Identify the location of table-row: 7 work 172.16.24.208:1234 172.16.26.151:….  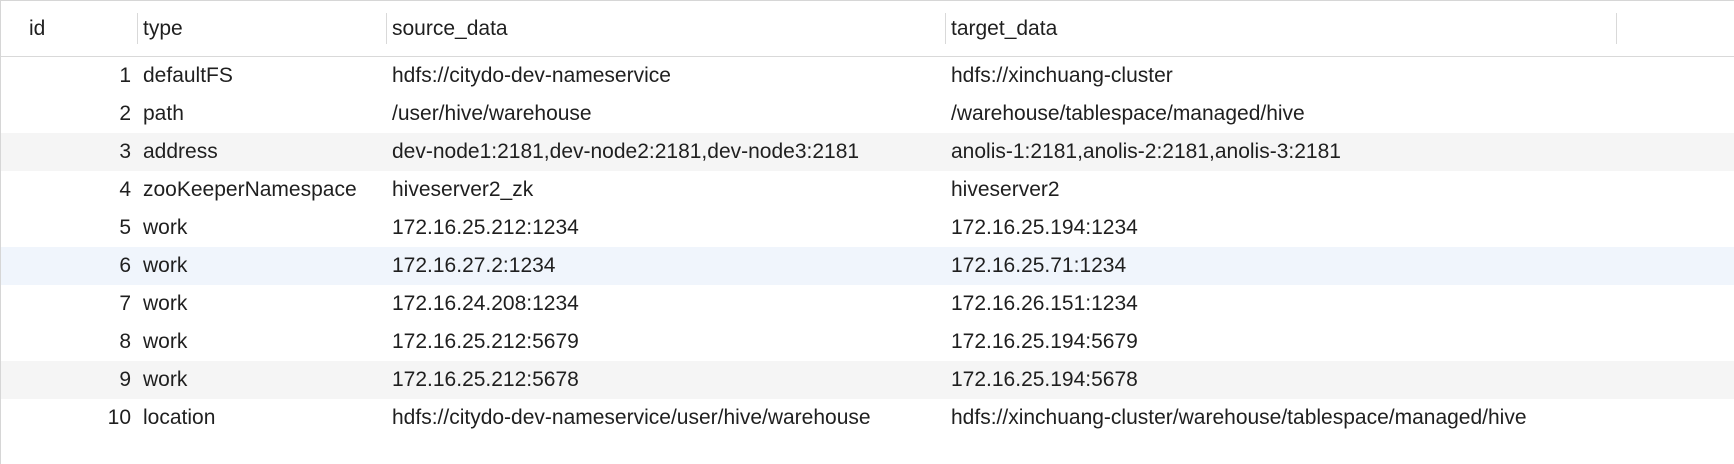
(867, 304).